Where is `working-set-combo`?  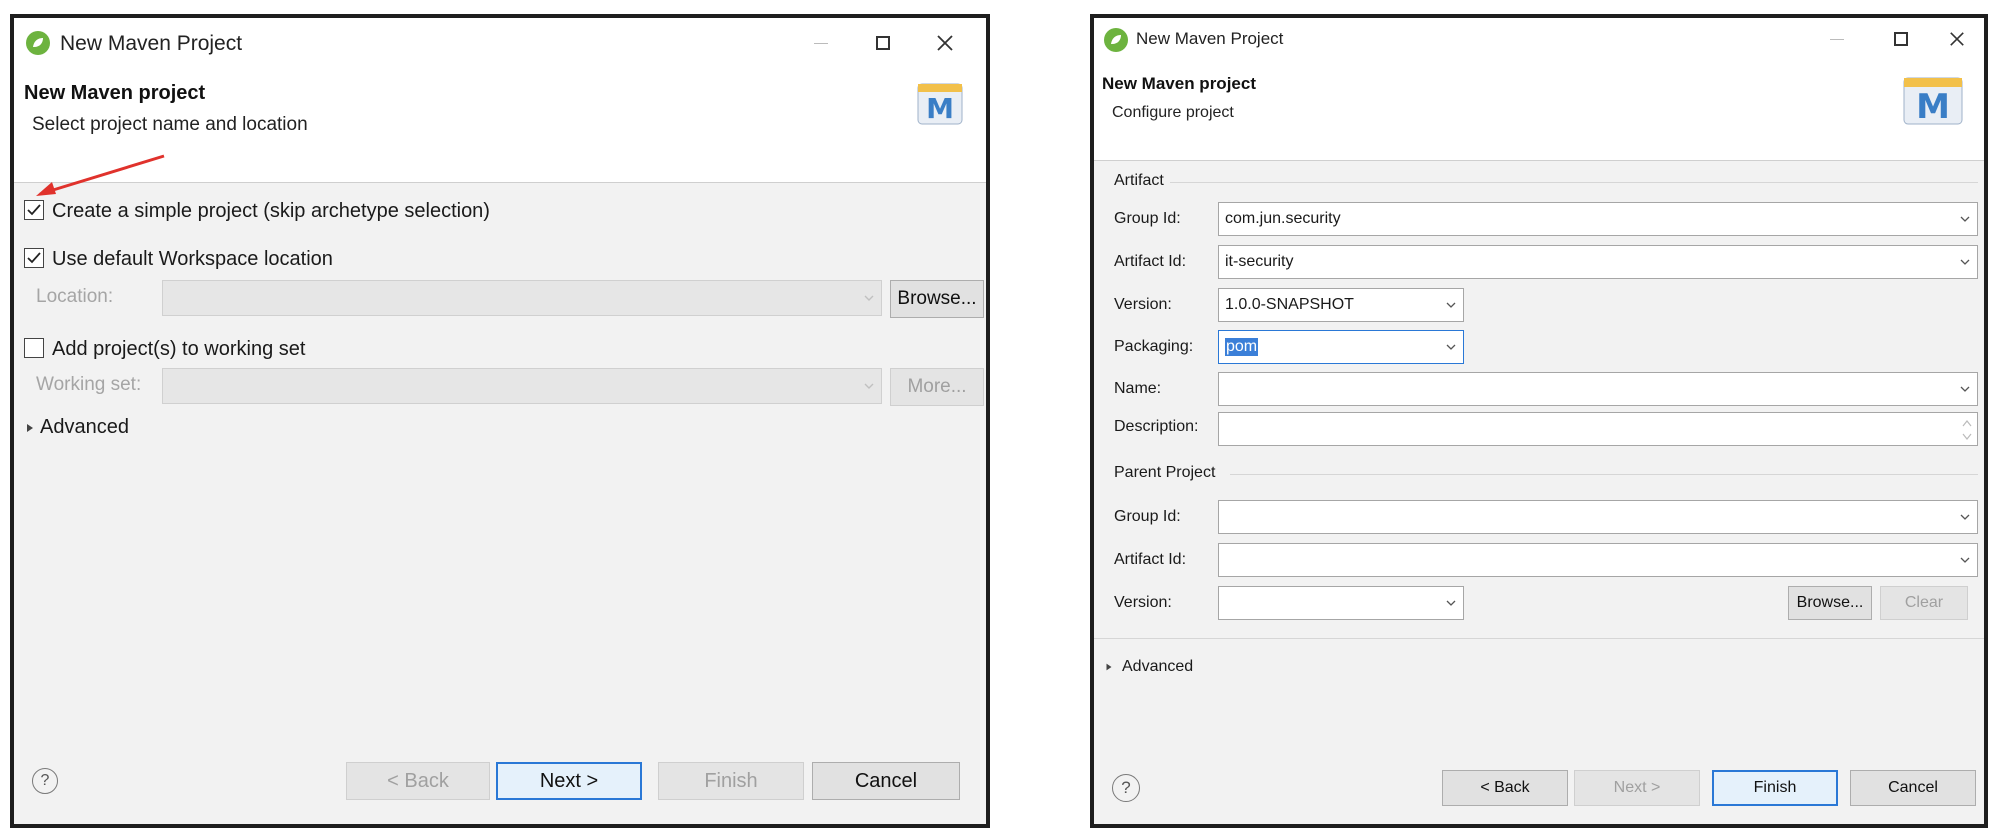 working-set-combo is located at coordinates (522, 386).